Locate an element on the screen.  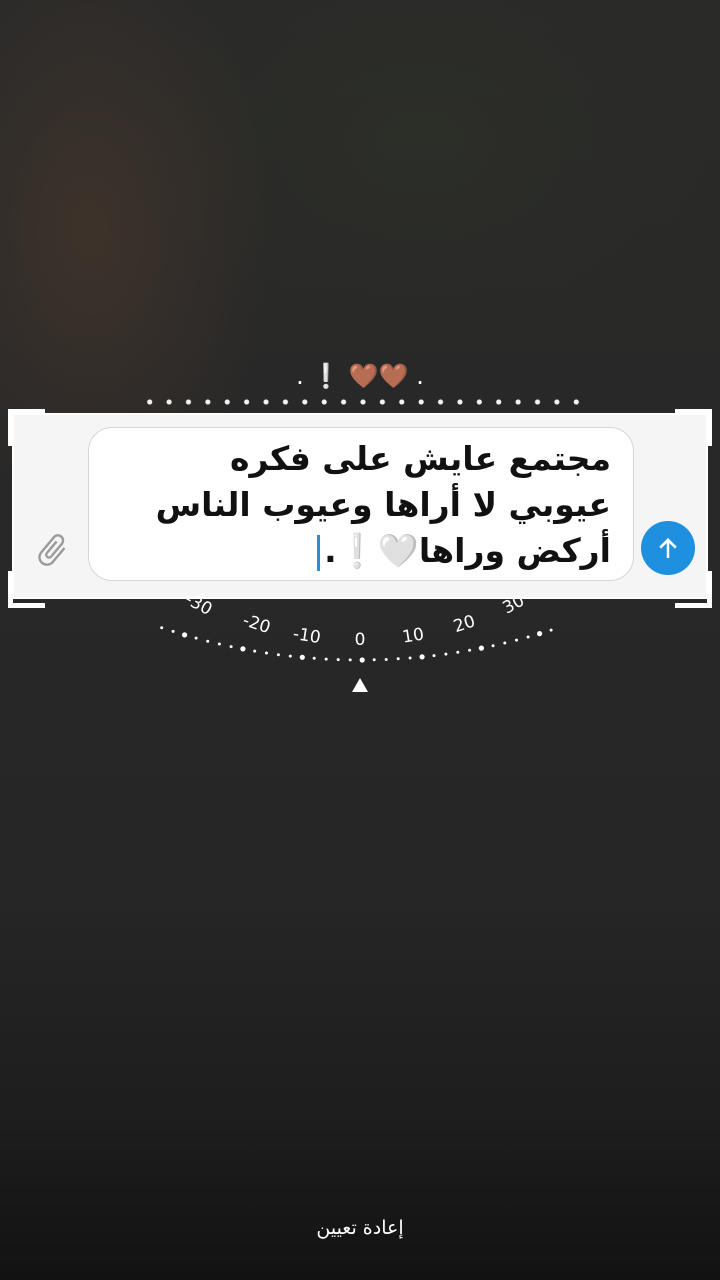
dial-label-minus-20: -20 is located at coordinates (256, 624).